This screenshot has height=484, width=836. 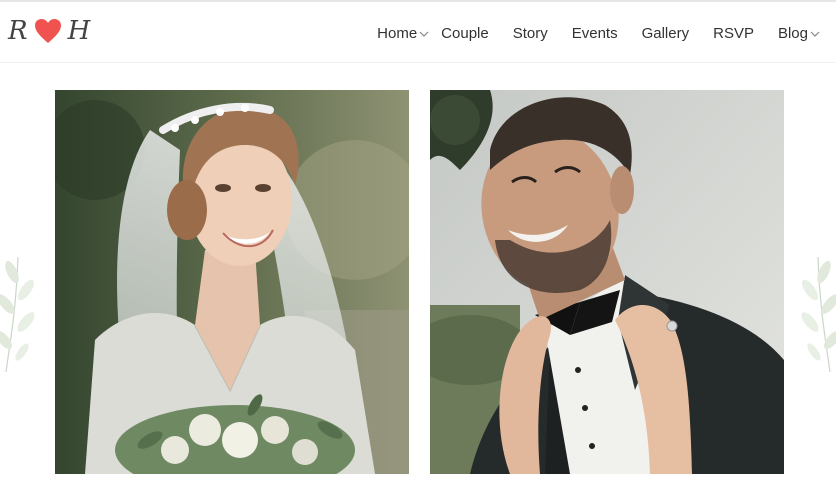 I want to click on nav-item-home: Home, so click(x=403, y=33).